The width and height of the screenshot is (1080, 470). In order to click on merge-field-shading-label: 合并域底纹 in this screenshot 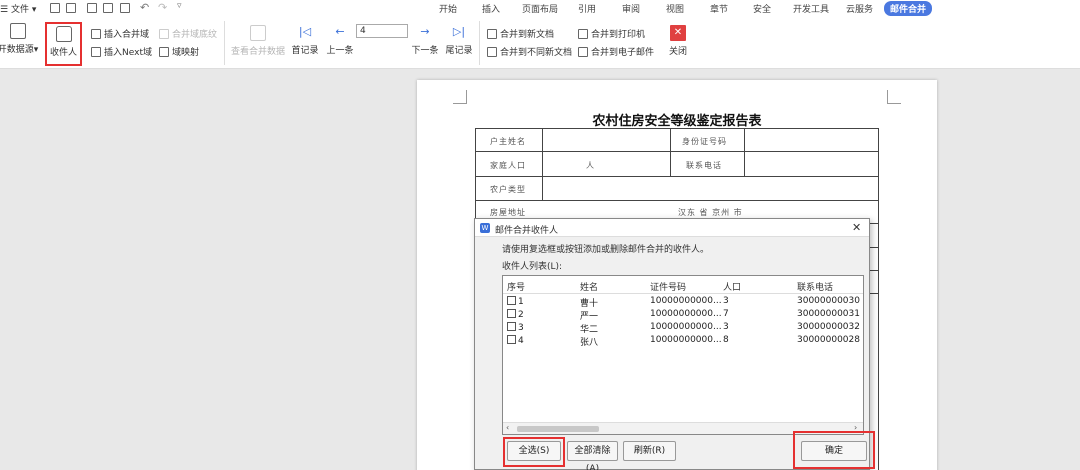, I will do `click(195, 35)`.